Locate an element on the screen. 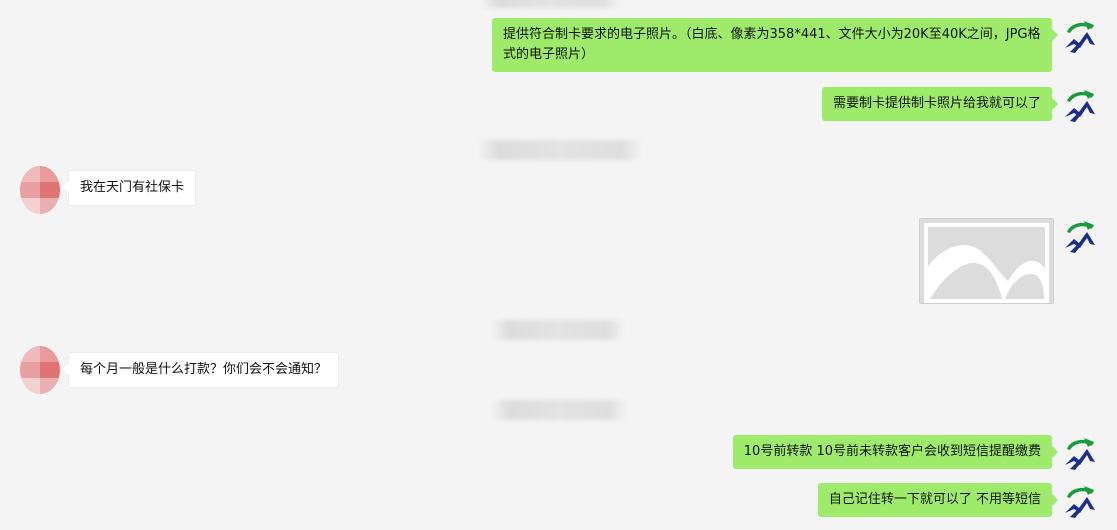 The width and height of the screenshot is (1117, 530). message-bubble-self: 需要制卡提供制卡照片给我就可以了 is located at coordinates (940, 104).